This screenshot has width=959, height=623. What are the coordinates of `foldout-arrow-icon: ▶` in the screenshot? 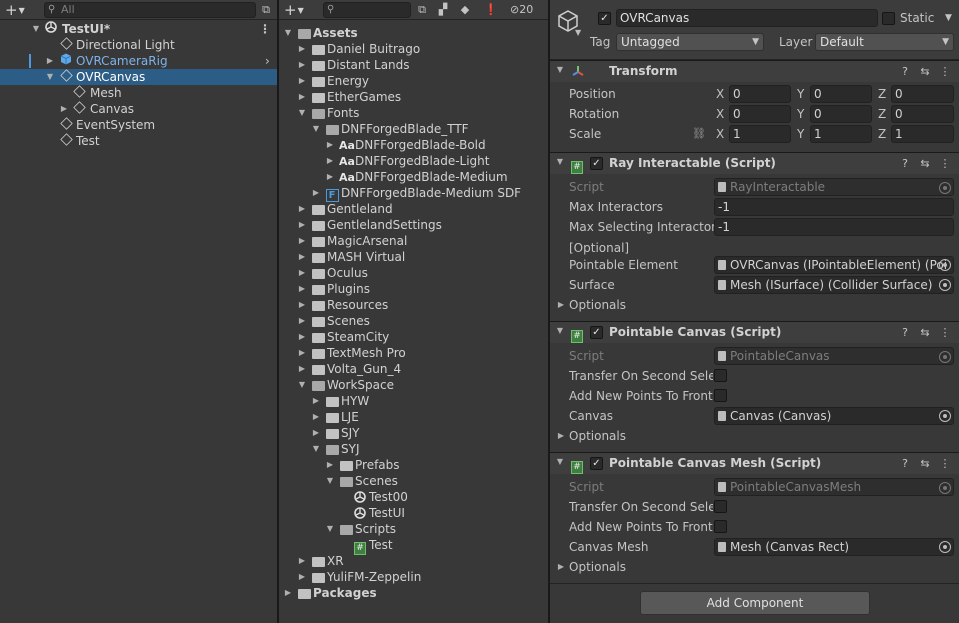 It's located at (561, 566).